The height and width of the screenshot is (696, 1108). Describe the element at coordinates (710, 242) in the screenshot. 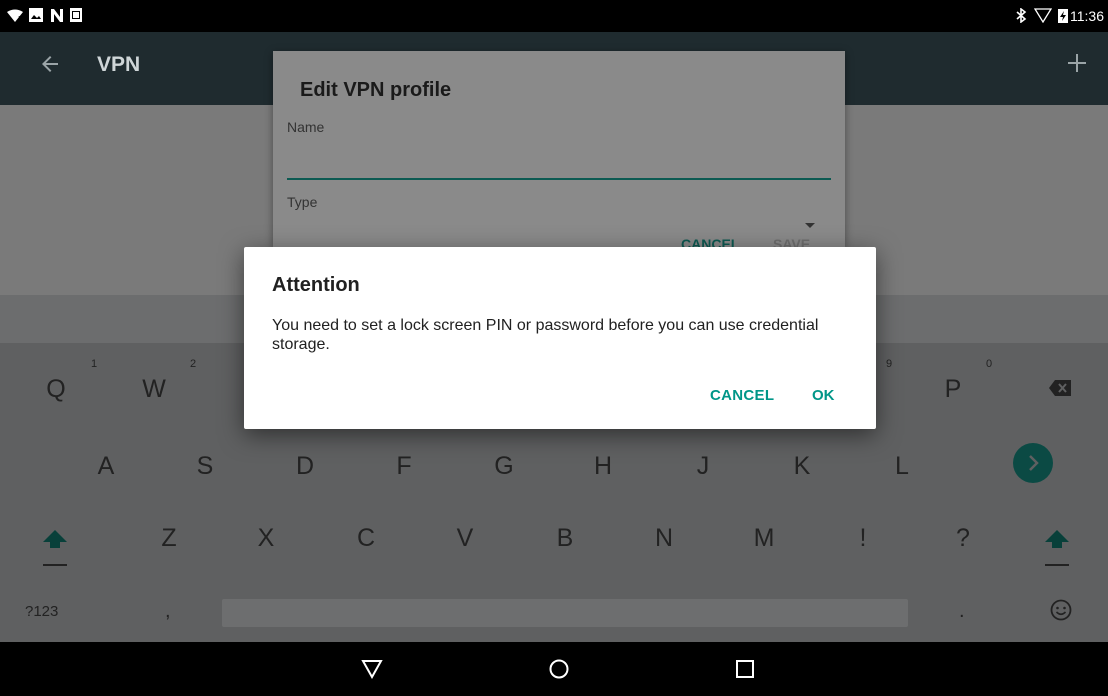

I see `vpn-cancel-button: CANCEL` at that location.